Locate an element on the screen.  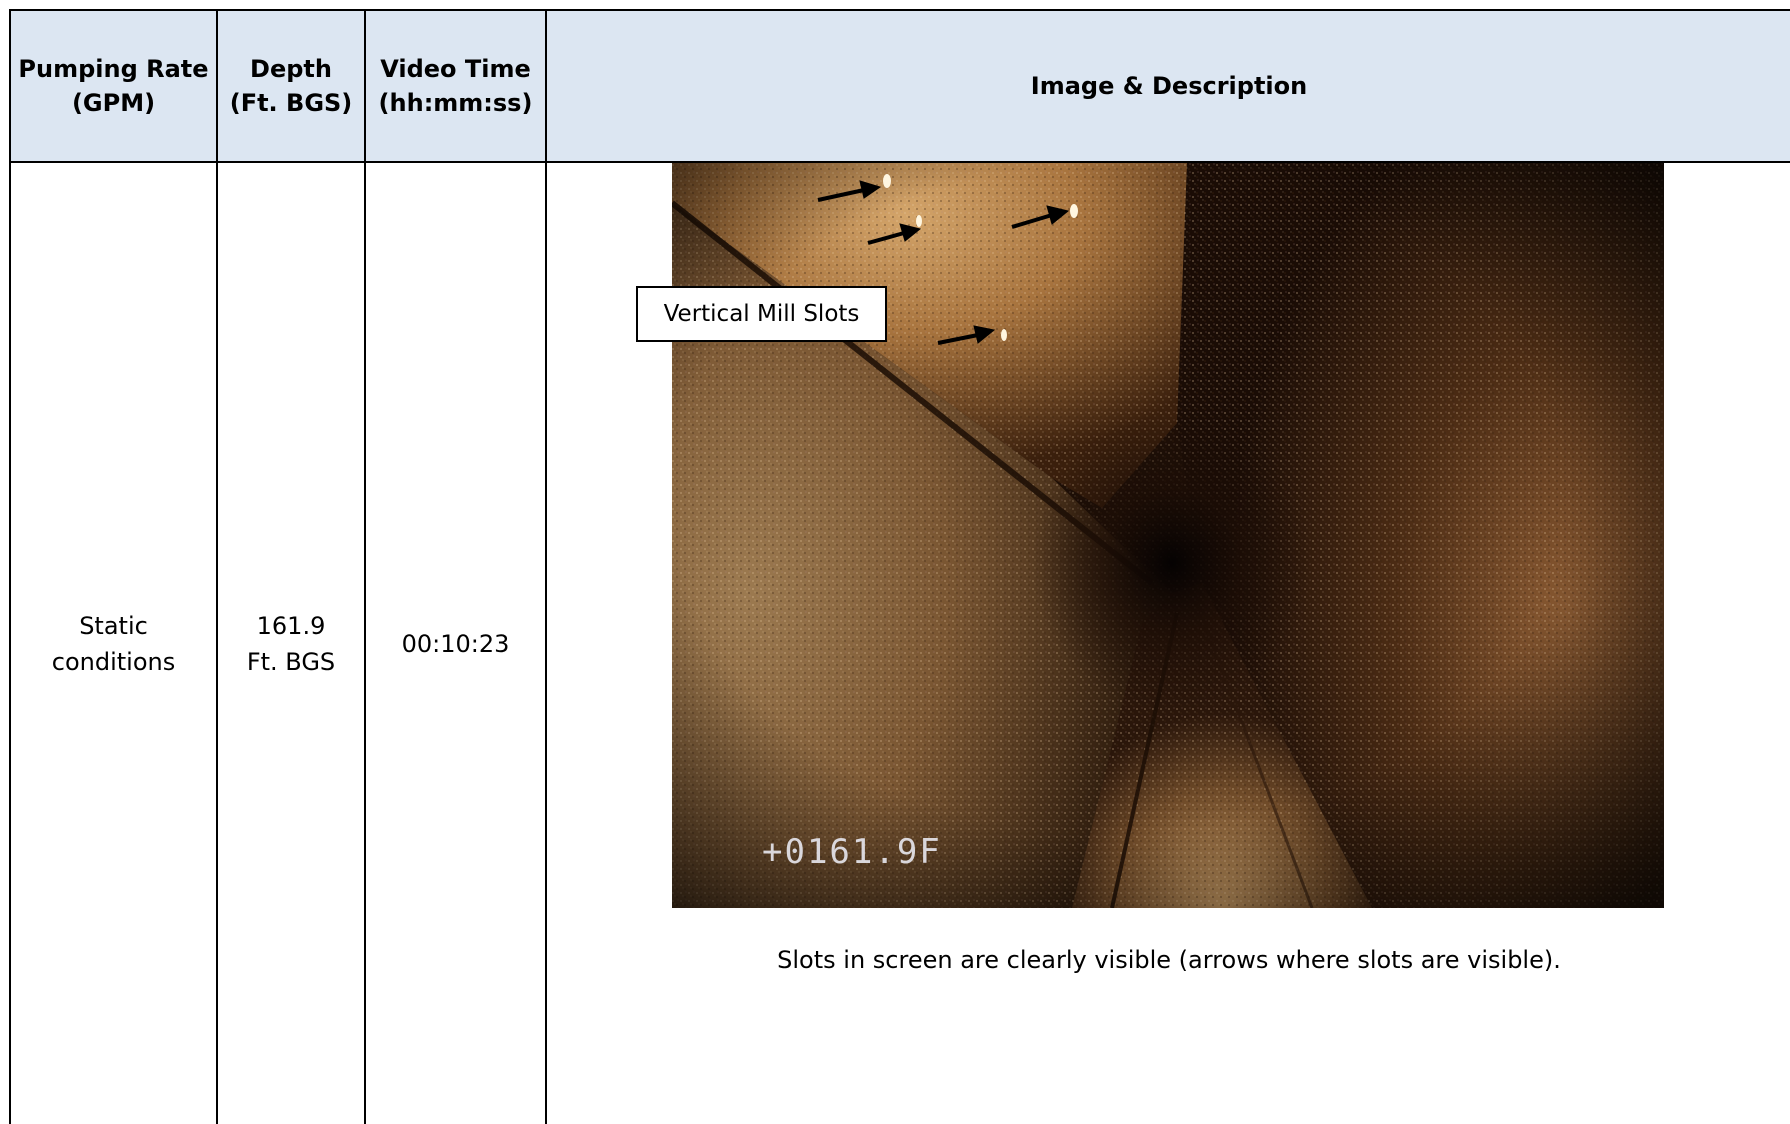
cell-pumping-rate: Static conditions is located at coordinates (113, 642).